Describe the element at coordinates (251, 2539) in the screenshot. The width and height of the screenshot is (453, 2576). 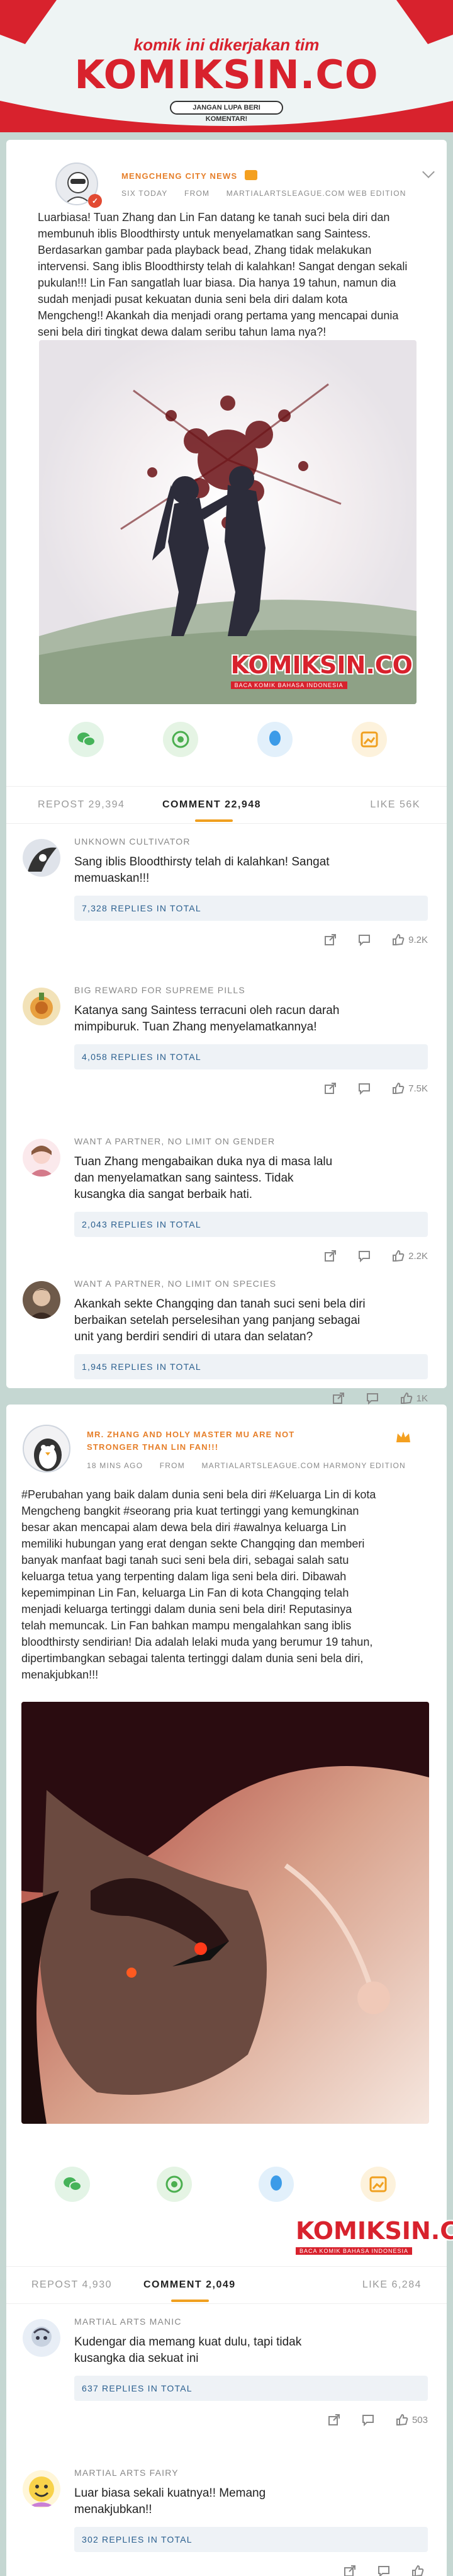
I see `replies-summary-link: 302 REPLIES IN TOTAL` at that location.